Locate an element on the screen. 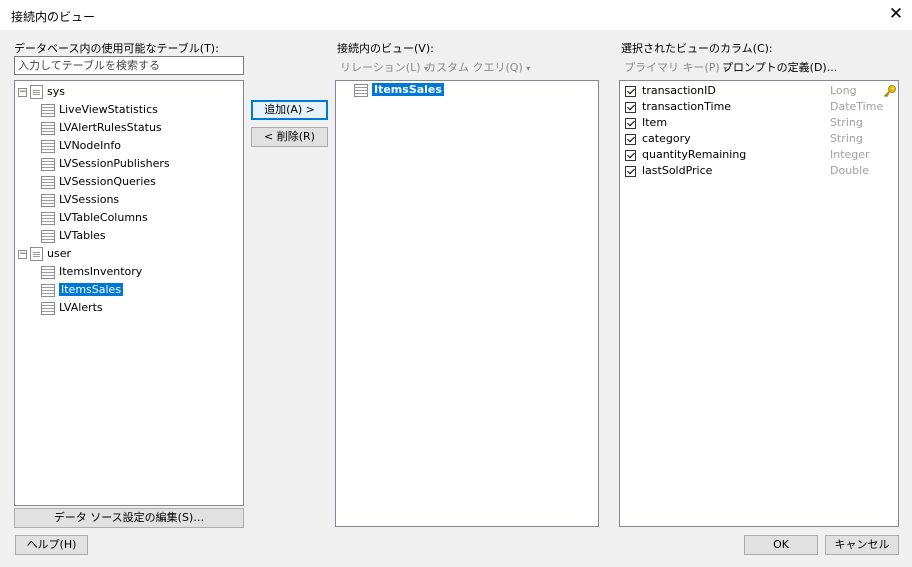  primary-key-dropdown: プライマリ キー(P) ▾ is located at coordinates (675, 67).